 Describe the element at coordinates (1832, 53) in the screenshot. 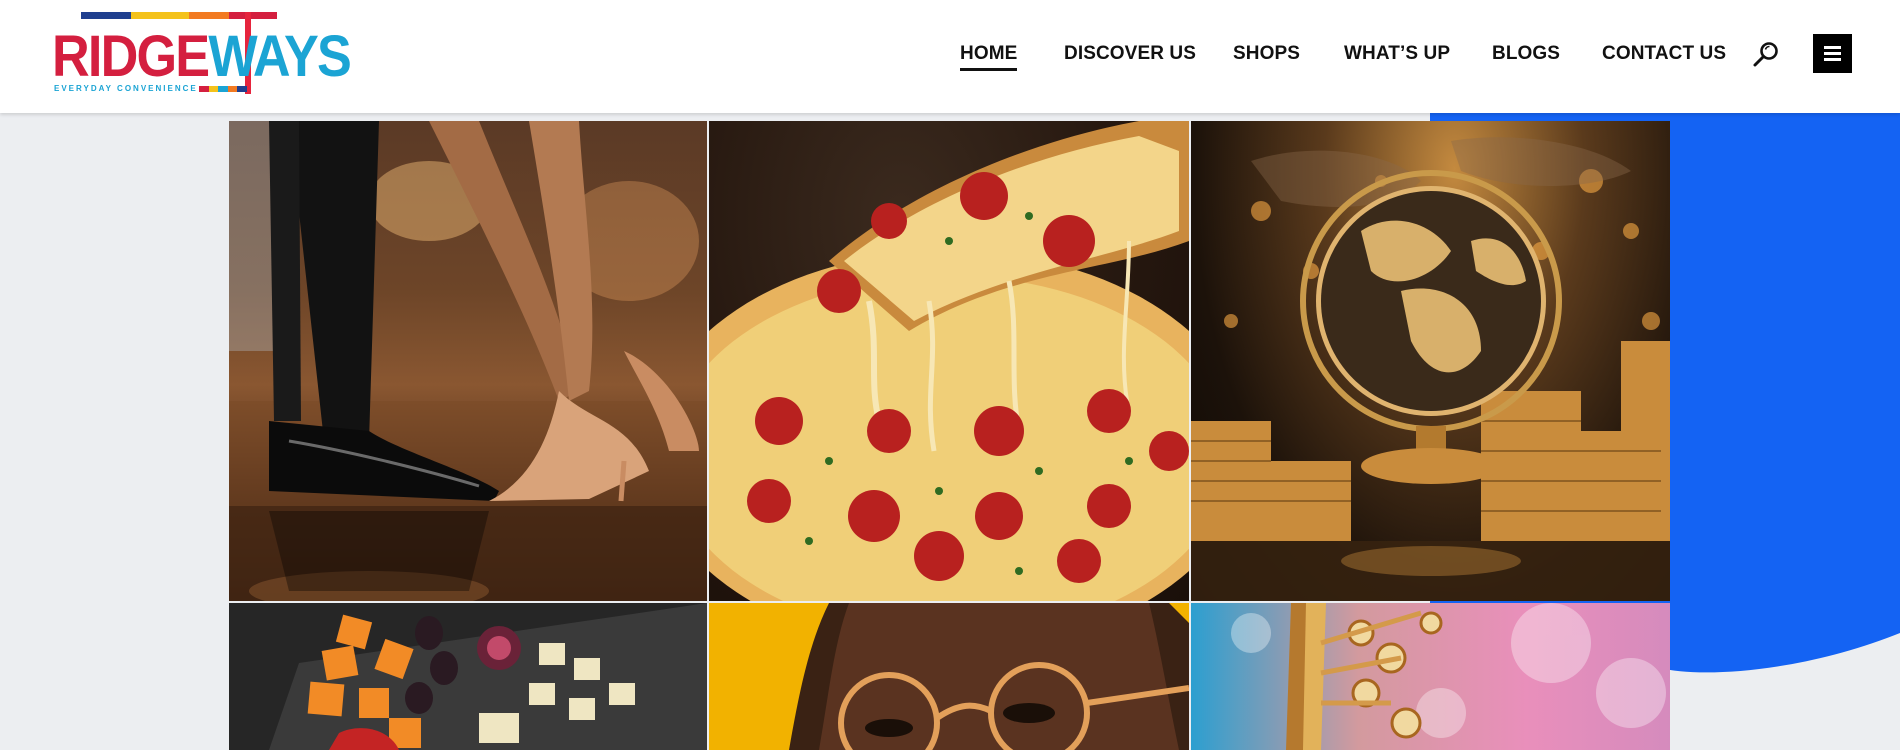

I see `hamburger-menu-button` at that location.